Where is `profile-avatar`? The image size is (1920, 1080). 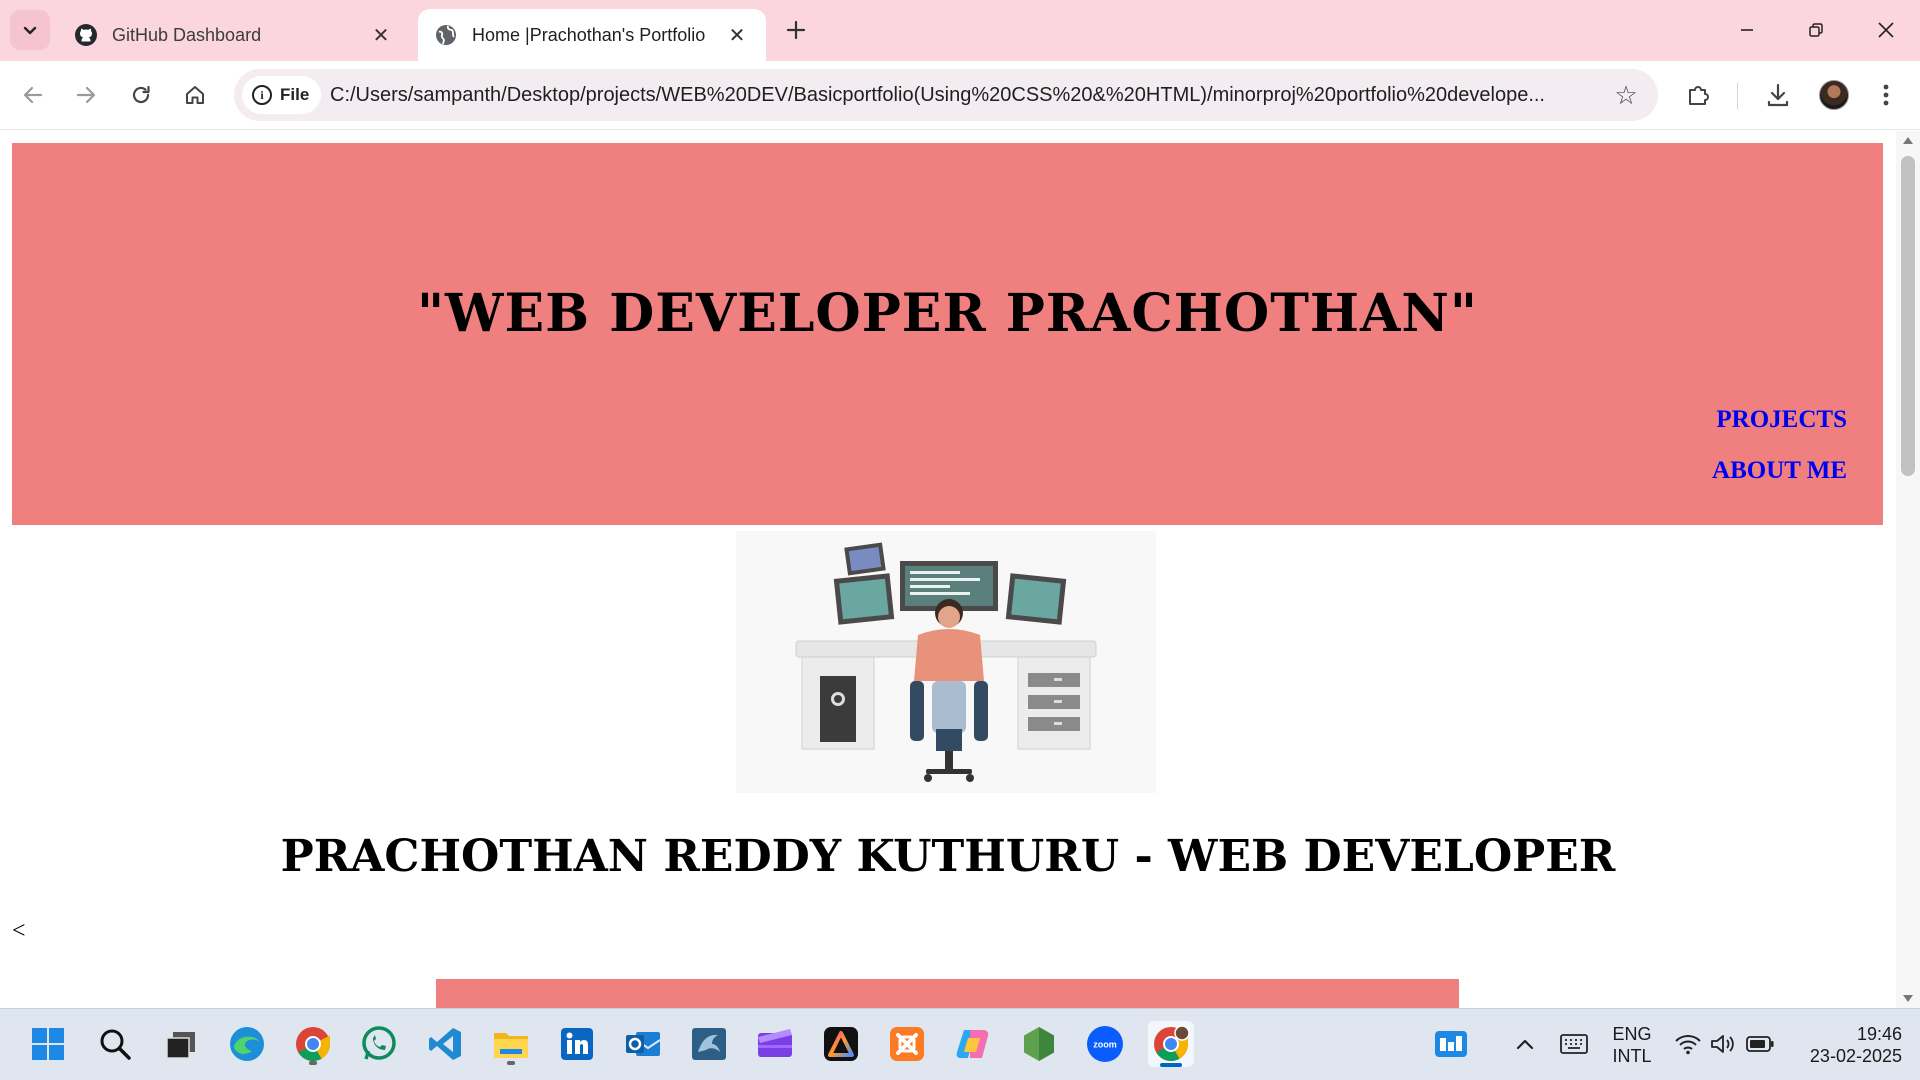
profile-avatar is located at coordinates (1834, 95).